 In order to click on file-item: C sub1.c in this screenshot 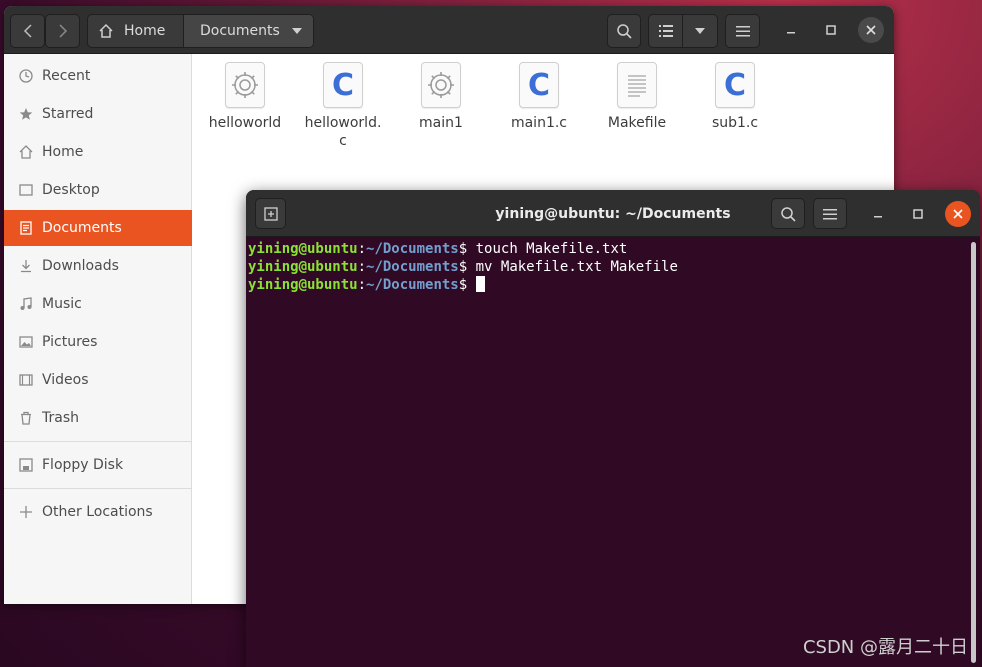, I will do `click(735, 97)`.